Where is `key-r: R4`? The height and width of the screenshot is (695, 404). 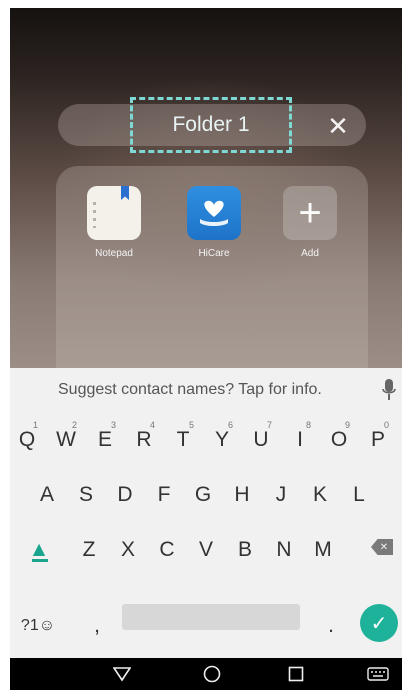
key-r: R4 is located at coordinates (144, 440).